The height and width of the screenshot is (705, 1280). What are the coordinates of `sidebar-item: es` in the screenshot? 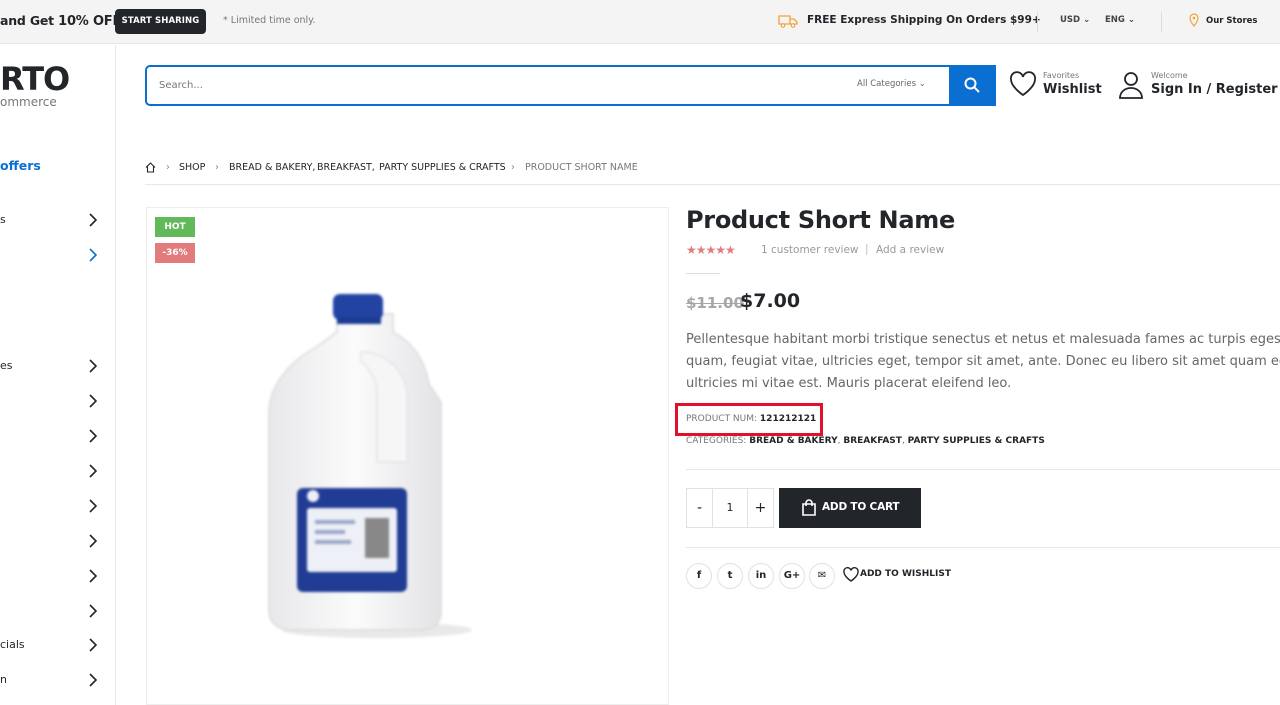 It's located at (50, 366).